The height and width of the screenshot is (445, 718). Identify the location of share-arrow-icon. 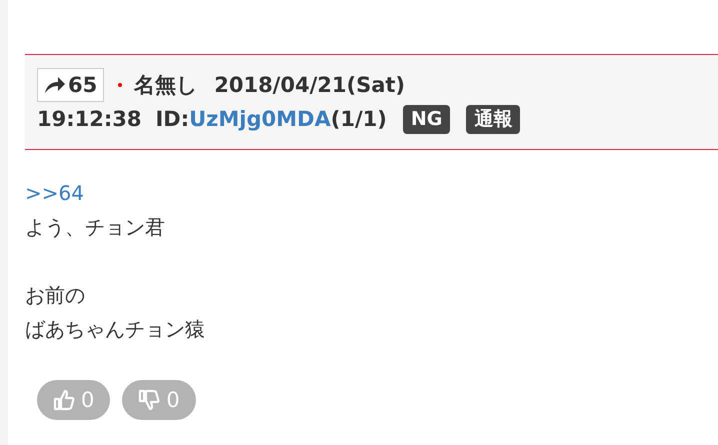
(55, 85).